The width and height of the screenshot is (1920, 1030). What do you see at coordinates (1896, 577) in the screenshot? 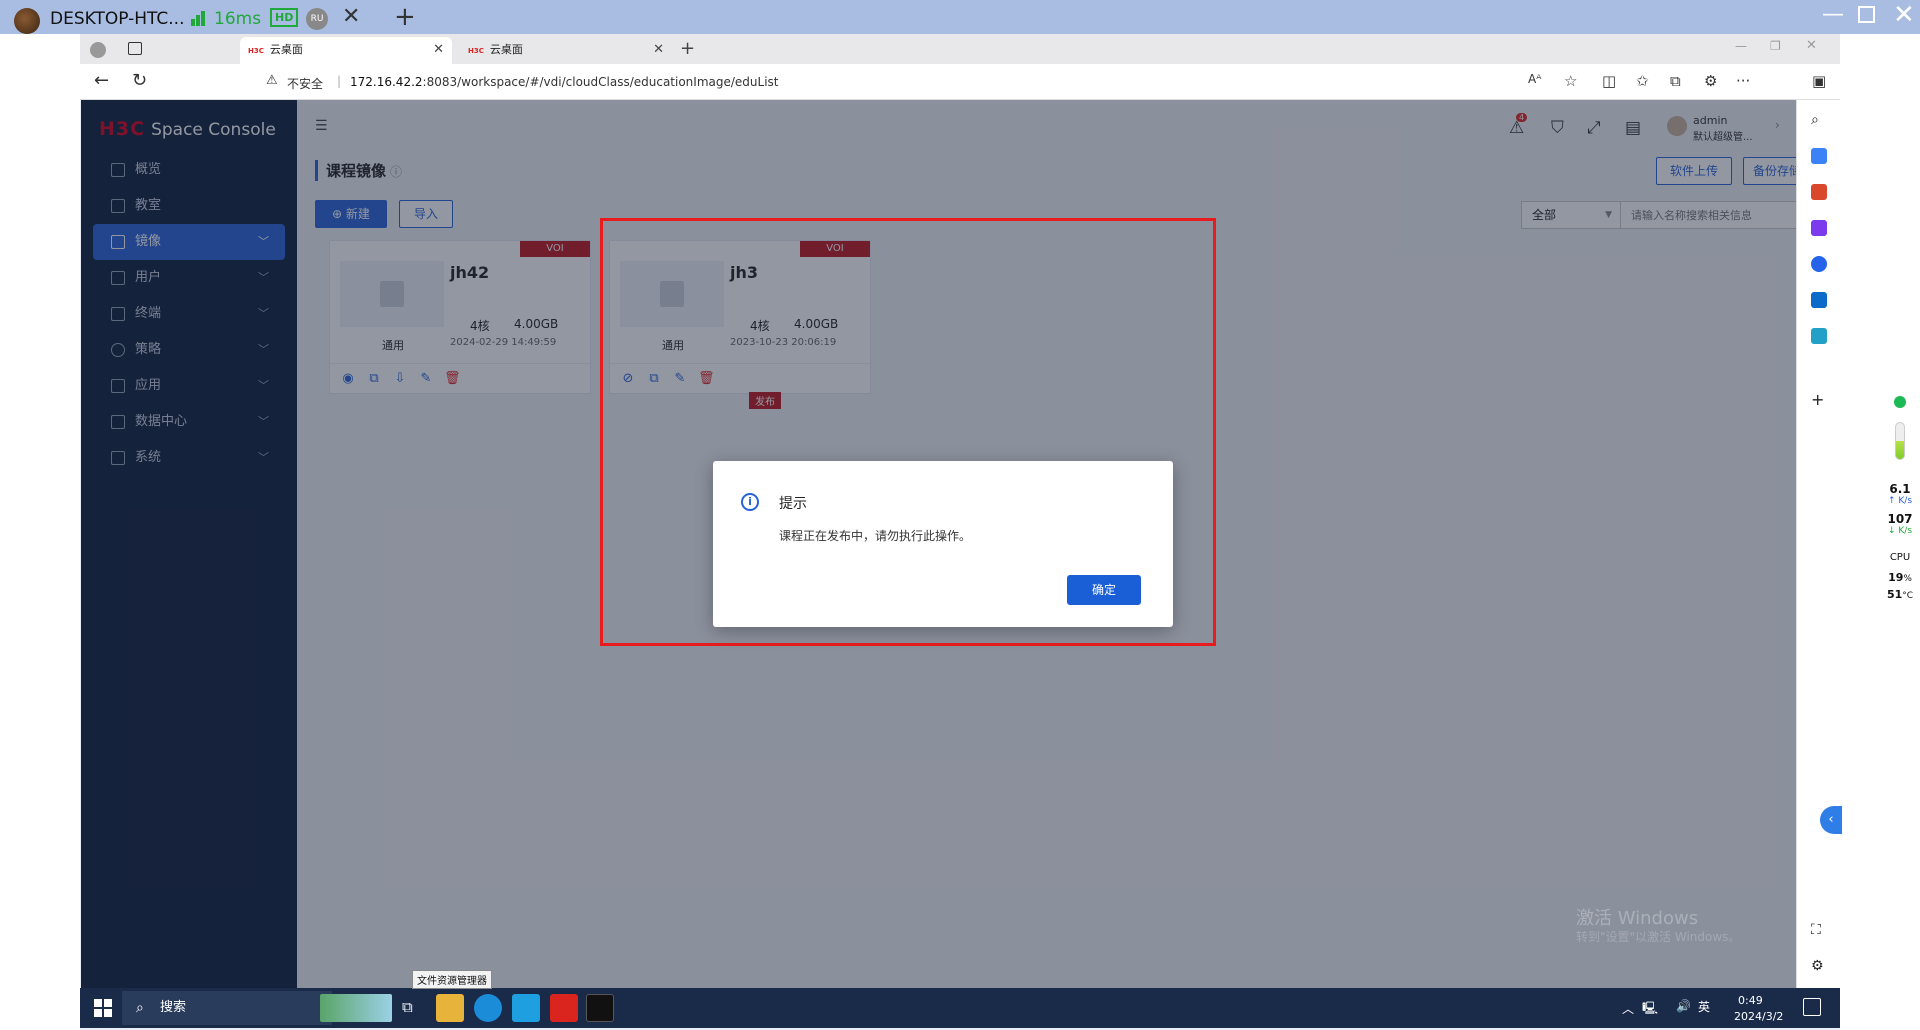
I see `cpu-percent: 19` at bounding box center [1896, 577].